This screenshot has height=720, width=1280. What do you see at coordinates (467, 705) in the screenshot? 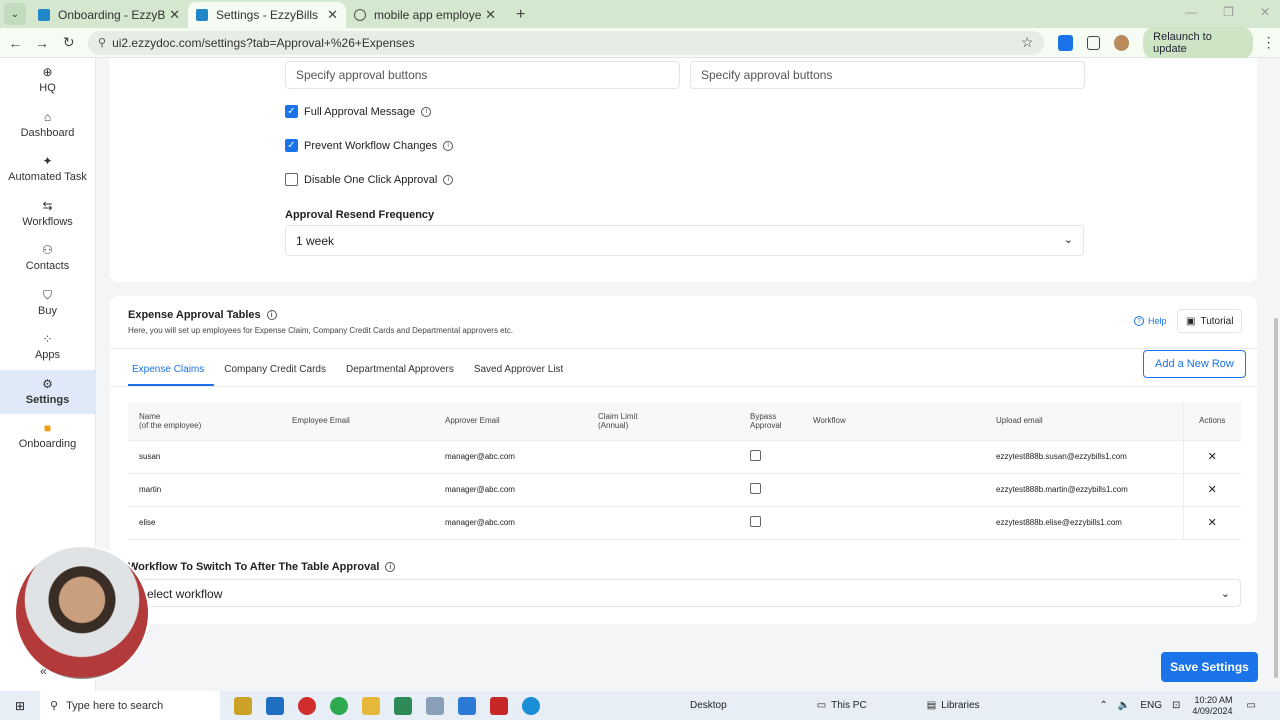
I see `grid-app-icon` at bounding box center [467, 705].